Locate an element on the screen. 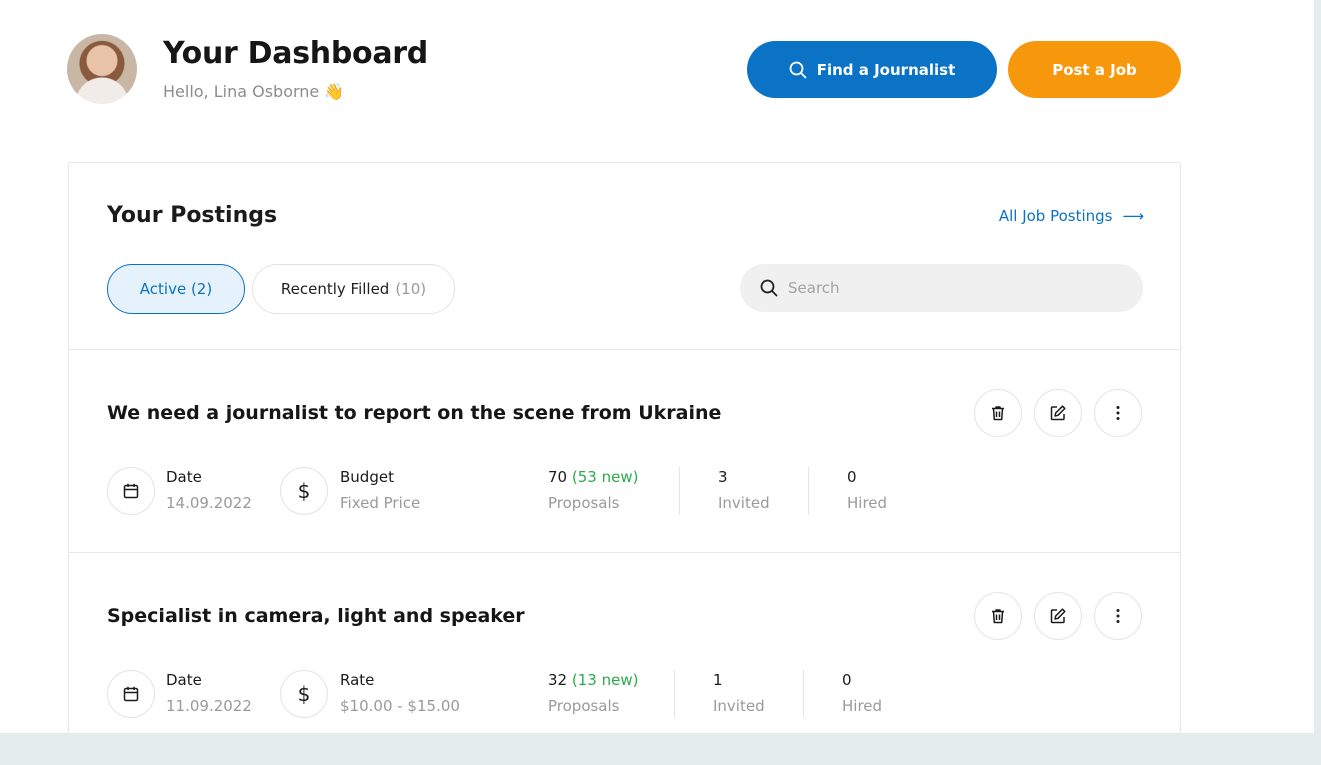 This screenshot has width=1321, height=765. post-job-label: Post a Job is located at coordinates (1094, 69).